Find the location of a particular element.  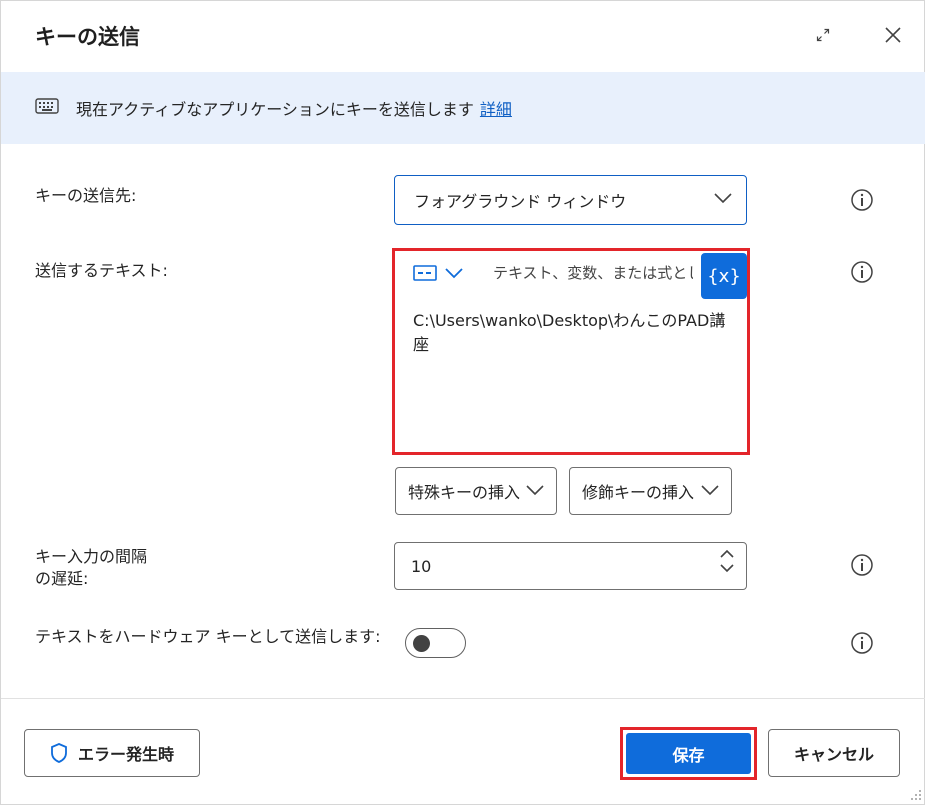

chevron-up-icon is located at coordinates (727, 553).